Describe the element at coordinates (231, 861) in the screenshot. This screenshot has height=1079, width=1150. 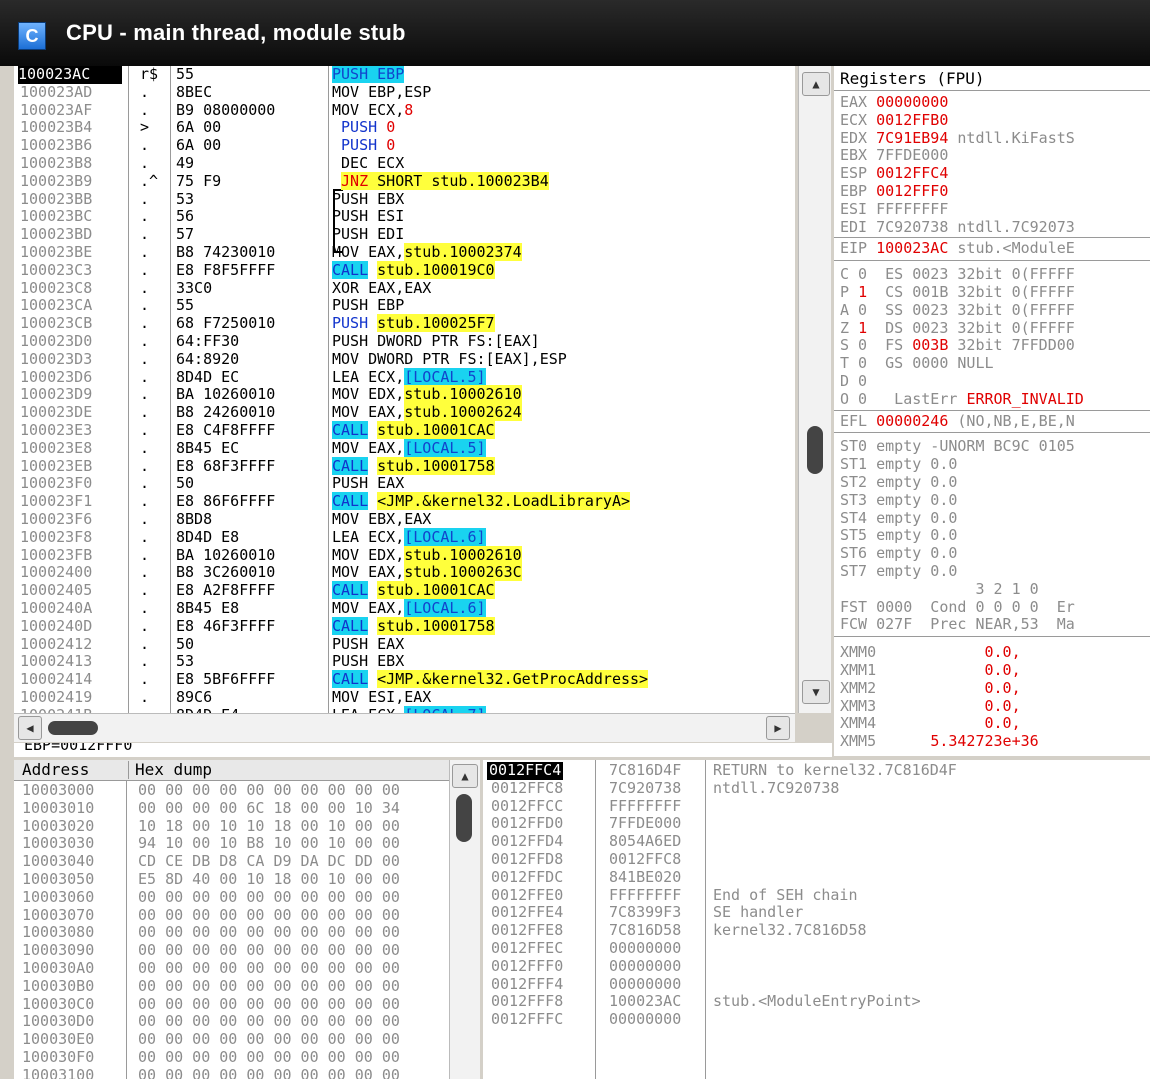
I see `dump-row: 10003040 CD CE DB D8 CA D9 DA DC DD 00` at that location.